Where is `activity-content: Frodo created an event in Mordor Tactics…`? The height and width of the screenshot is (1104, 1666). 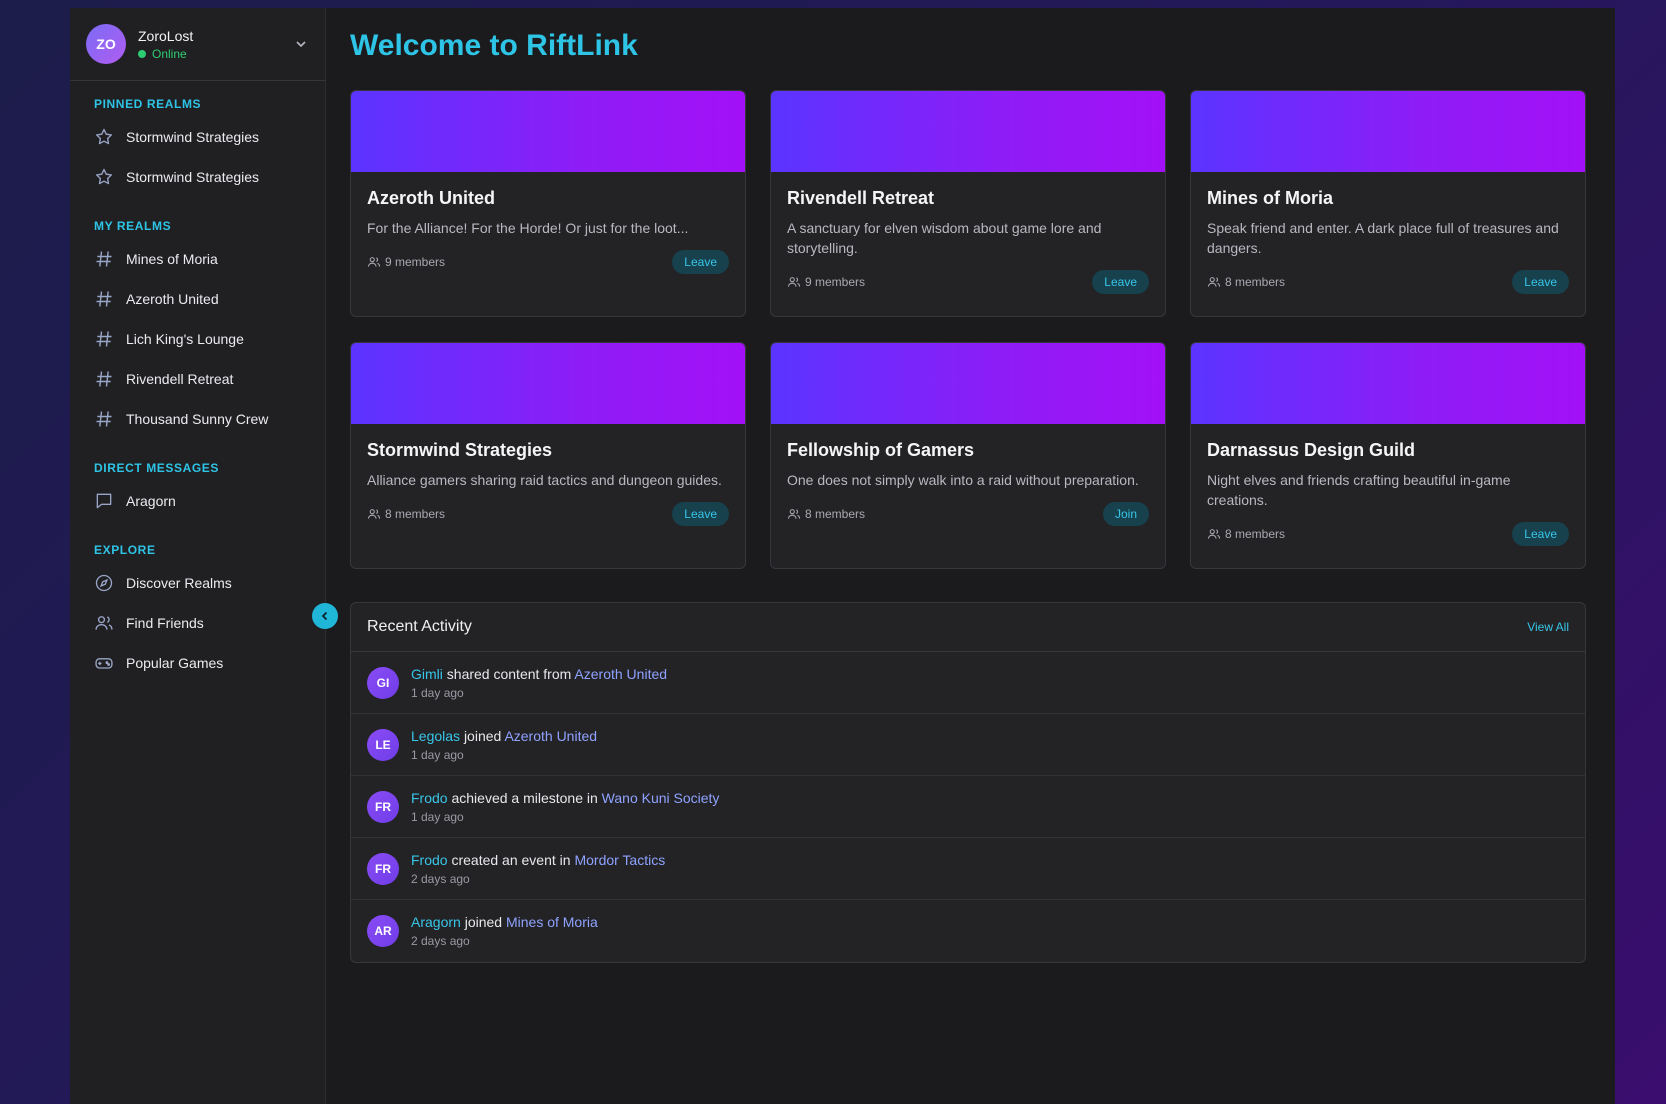
activity-content: Frodo created an event in Mordor Tactics… is located at coordinates (538, 869).